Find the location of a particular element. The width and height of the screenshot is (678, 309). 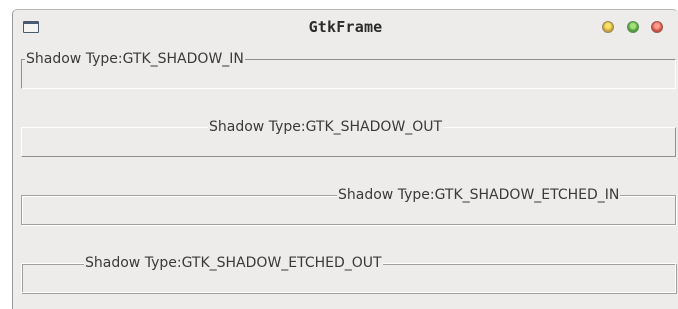

frame-label: Shadow Type:GTK_SHADOW_ETCHED_OUT is located at coordinates (233, 263).